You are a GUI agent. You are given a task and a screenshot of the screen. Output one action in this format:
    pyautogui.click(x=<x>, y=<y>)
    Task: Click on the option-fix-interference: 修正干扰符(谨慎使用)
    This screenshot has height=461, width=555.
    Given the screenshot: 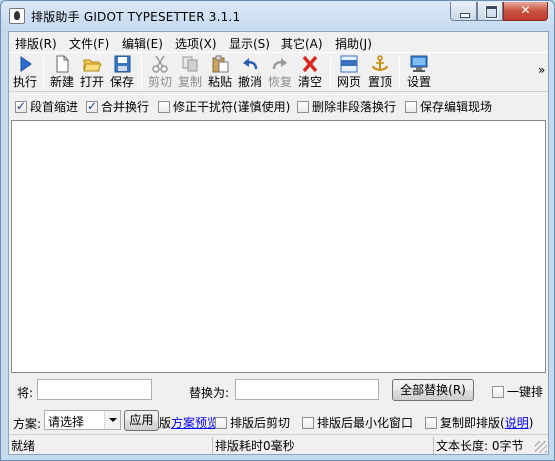 What is the action you would take?
    pyautogui.click(x=224, y=106)
    